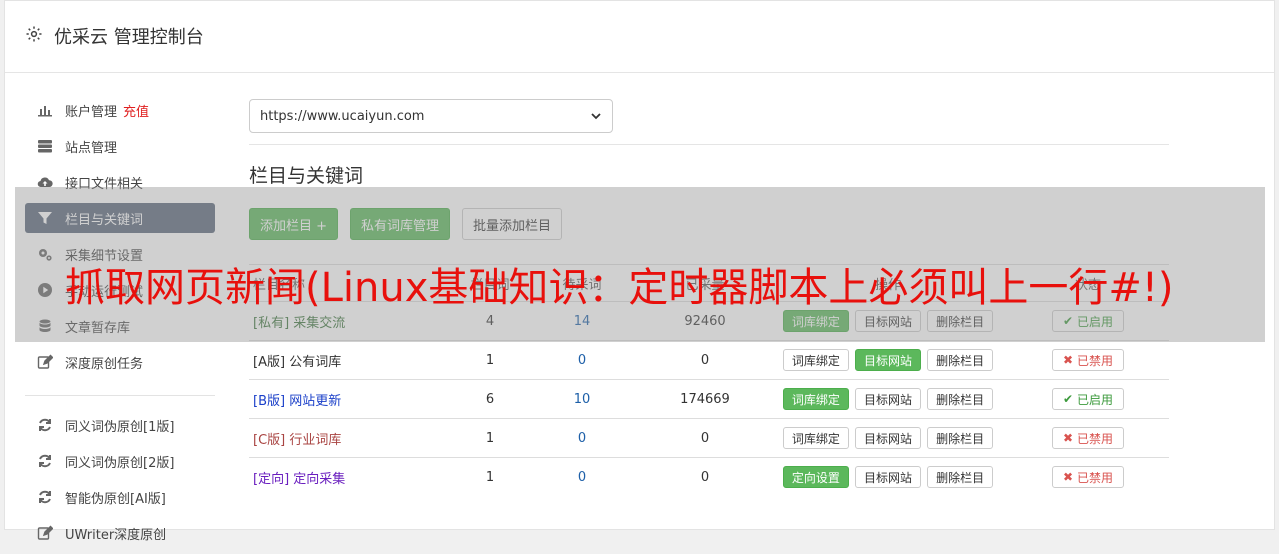 Image resolution: width=1279 pixels, height=554 pixels. Describe the element at coordinates (353, 399) in the screenshot. I see `row-name-cell: [B版] 网站更新` at that location.